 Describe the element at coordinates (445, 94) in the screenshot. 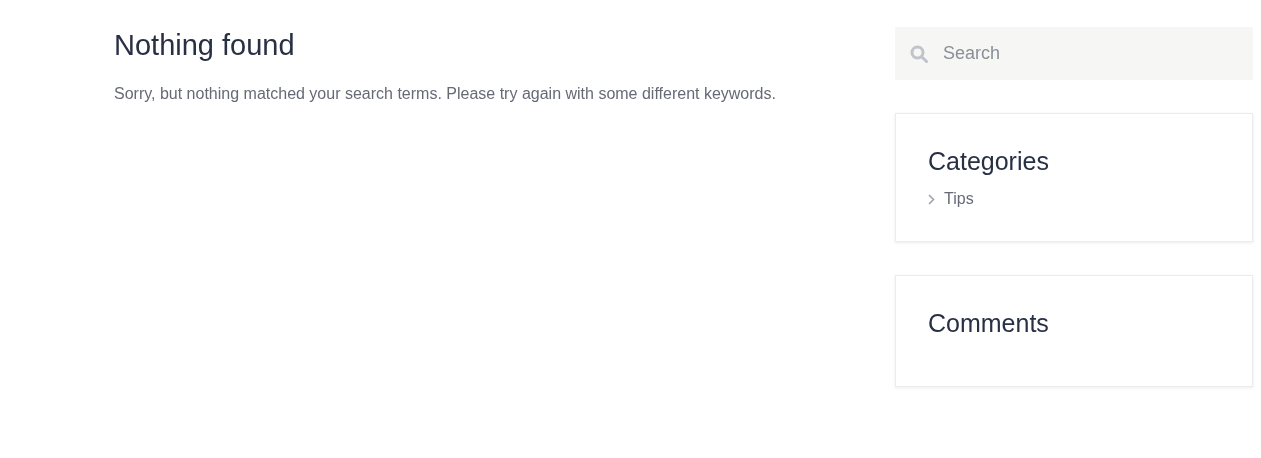

I see `no-results-message: Sorry, but nothing matched your search terms. Please try again with some different keywords.` at that location.